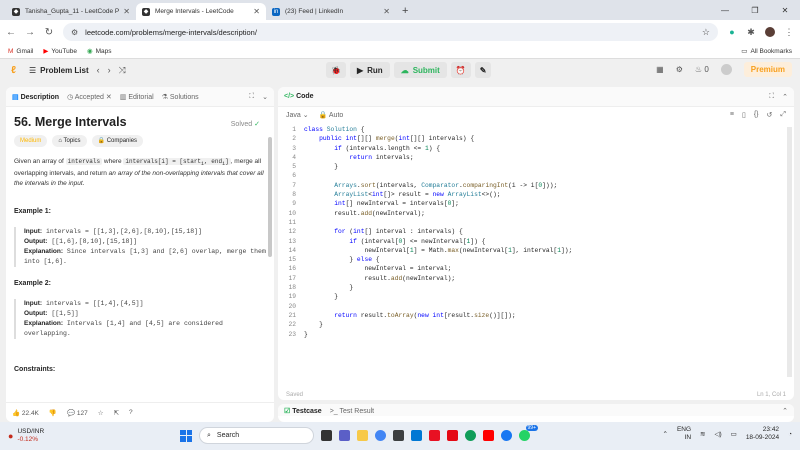  Describe the element at coordinates (684, 434) in the screenshot. I see `language-indicator: ENG IN` at that location.